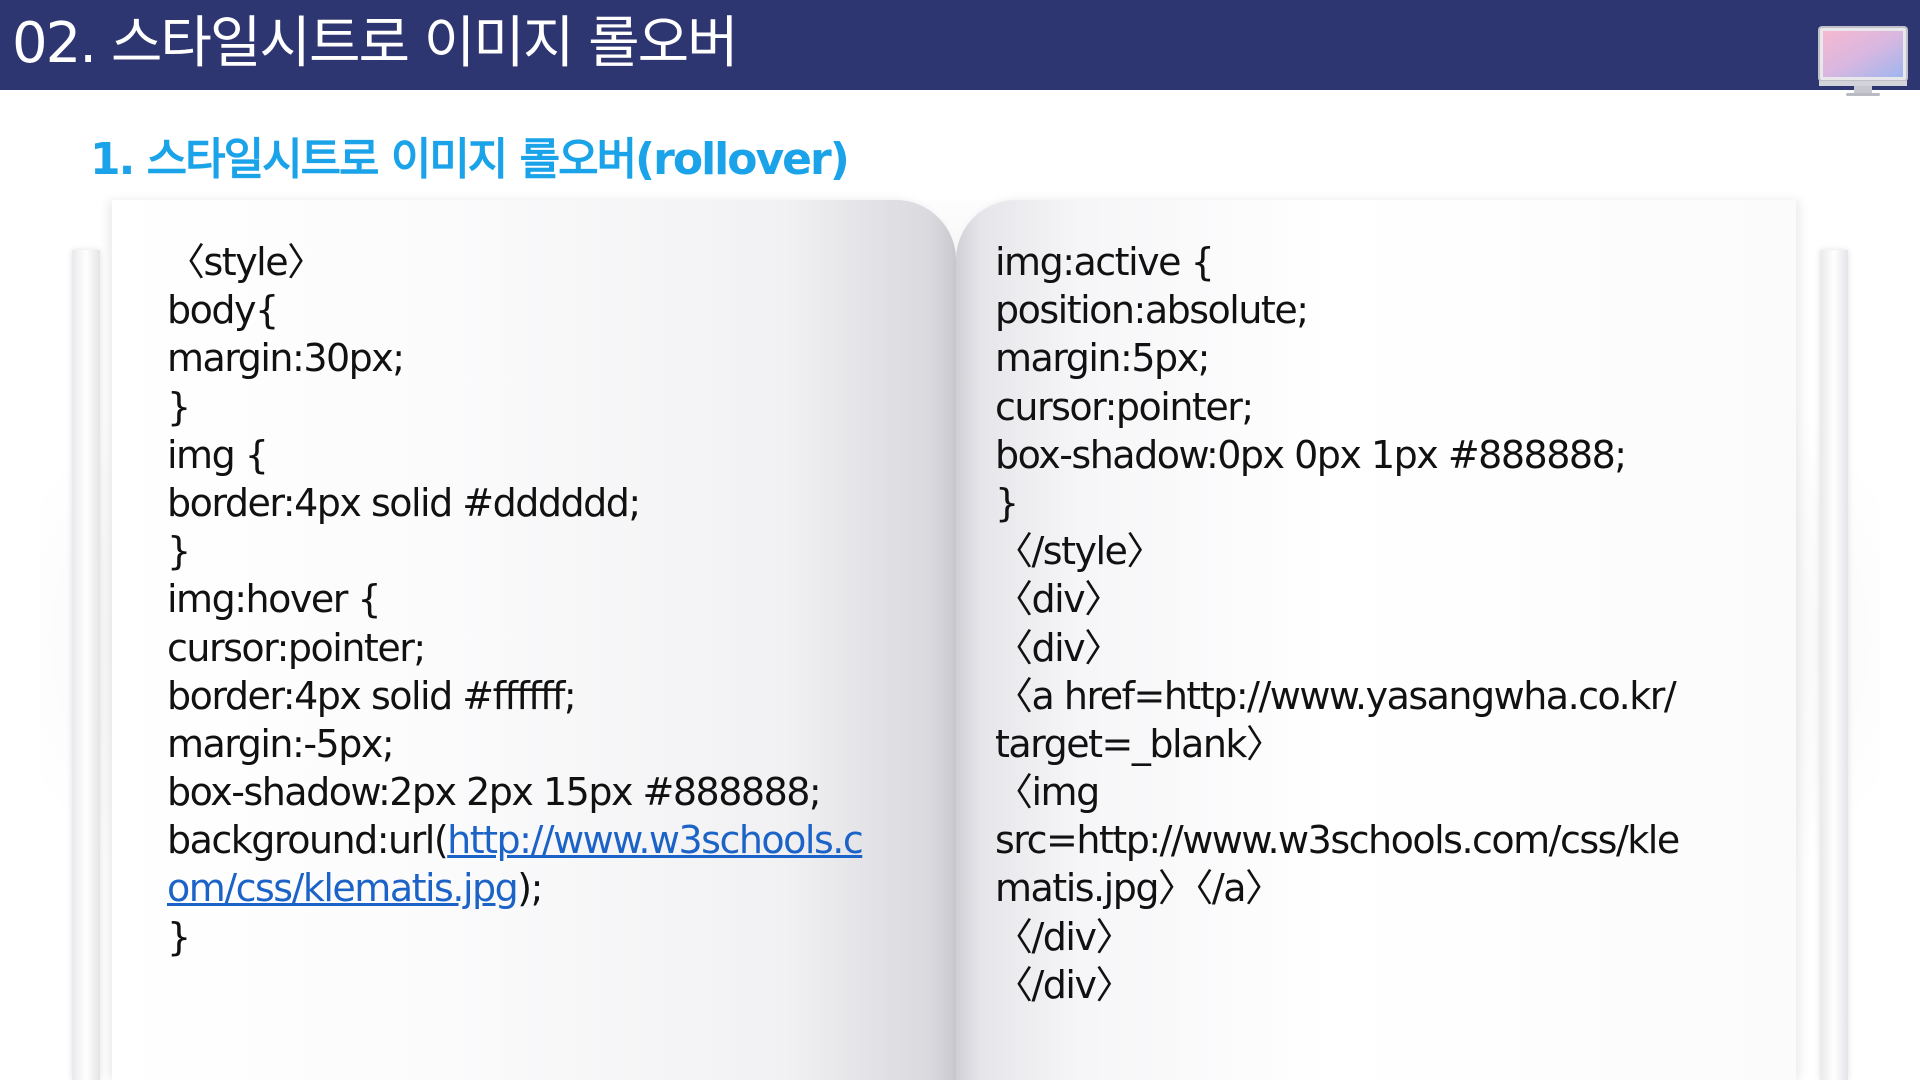 Image resolution: width=1920 pixels, height=1080 pixels. Describe the element at coordinates (223, 310) in the screenshot. I see `code-line: body{` at that location.